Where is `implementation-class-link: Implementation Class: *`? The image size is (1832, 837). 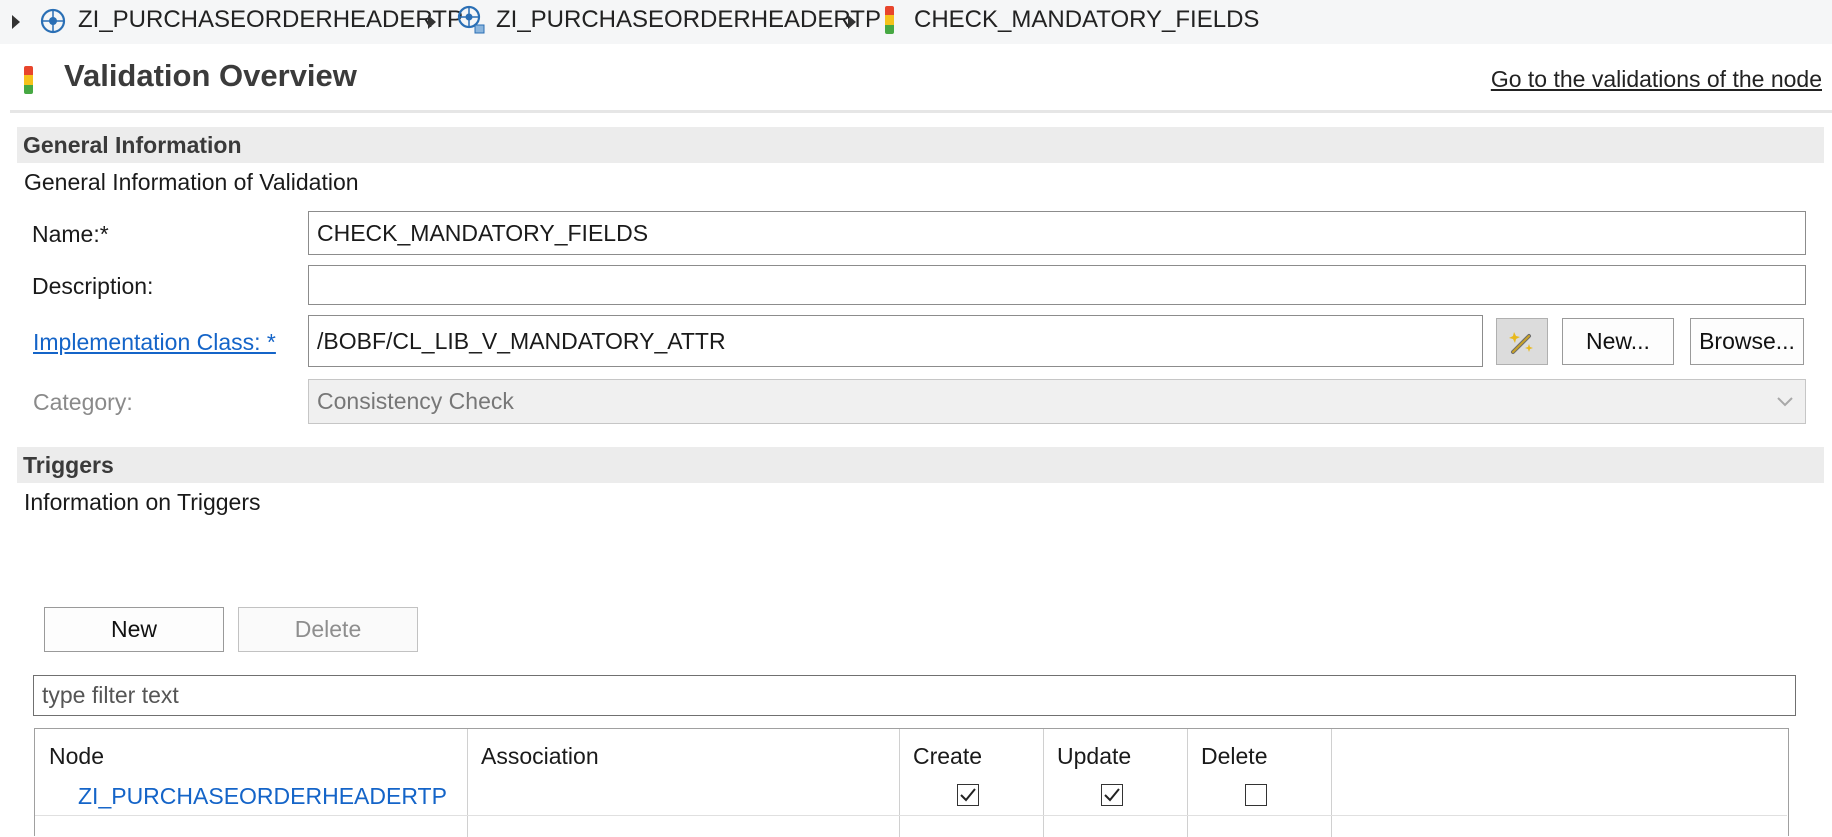 implementation-class-link: Implementation Class: * is located at coordinates (154, 342).